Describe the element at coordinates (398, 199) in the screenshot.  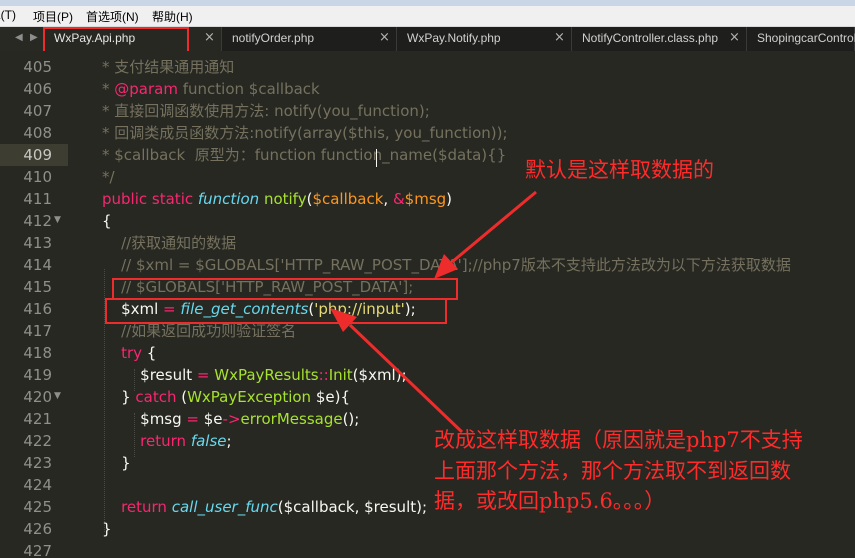
I see `code-token: &` at that location.